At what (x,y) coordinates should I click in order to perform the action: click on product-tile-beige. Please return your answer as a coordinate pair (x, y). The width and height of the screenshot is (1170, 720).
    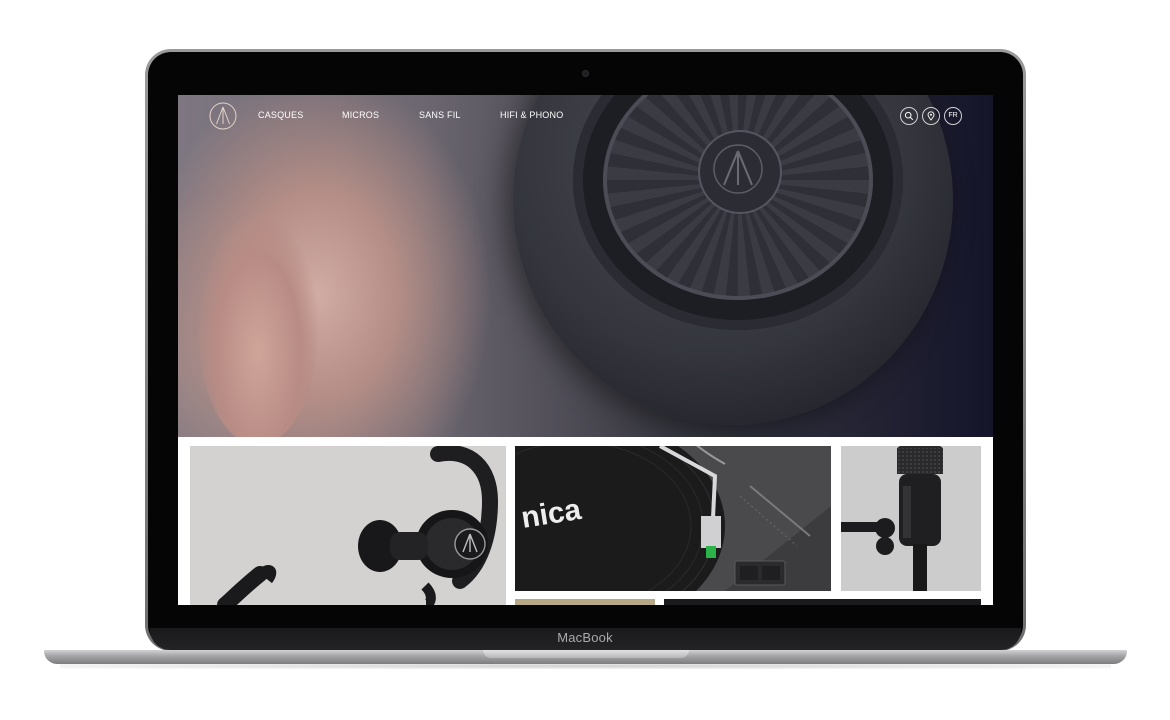
    Looking at the image, I should click on (585, 602).